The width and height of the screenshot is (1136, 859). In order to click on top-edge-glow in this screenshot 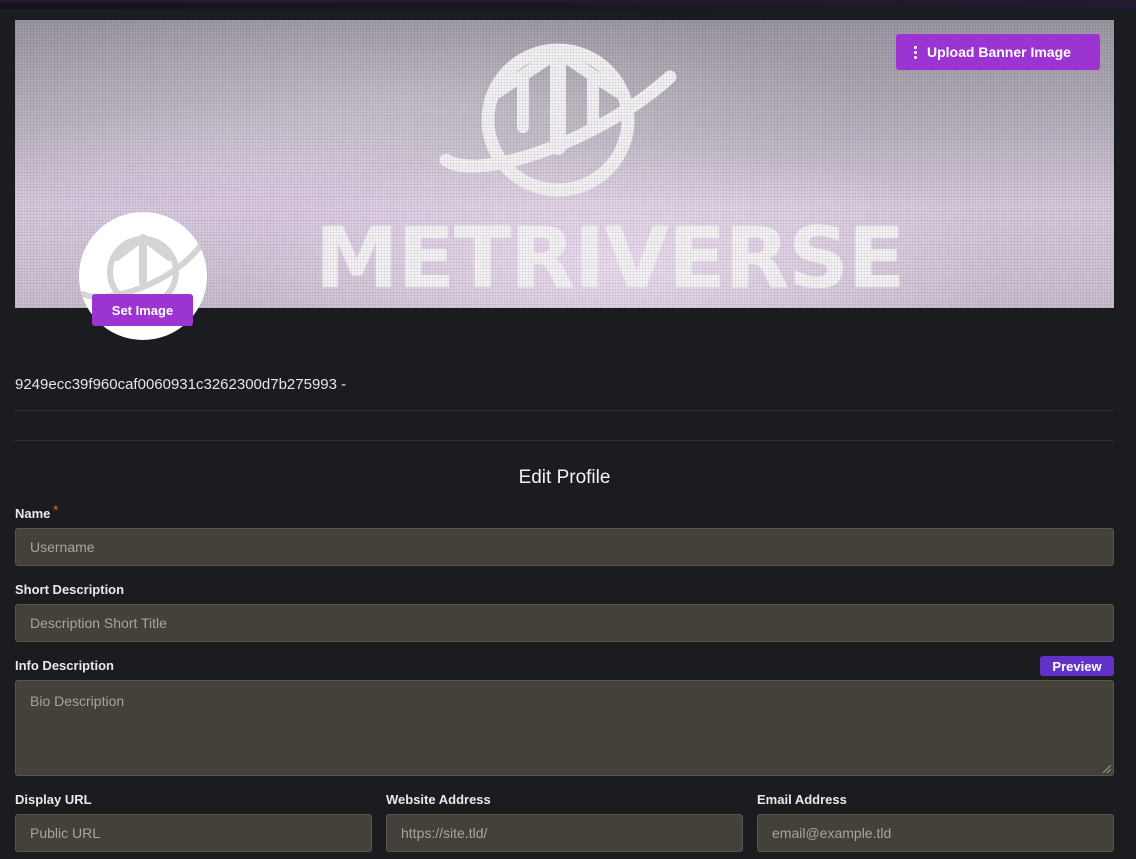, I will do `click(568, 6)`.